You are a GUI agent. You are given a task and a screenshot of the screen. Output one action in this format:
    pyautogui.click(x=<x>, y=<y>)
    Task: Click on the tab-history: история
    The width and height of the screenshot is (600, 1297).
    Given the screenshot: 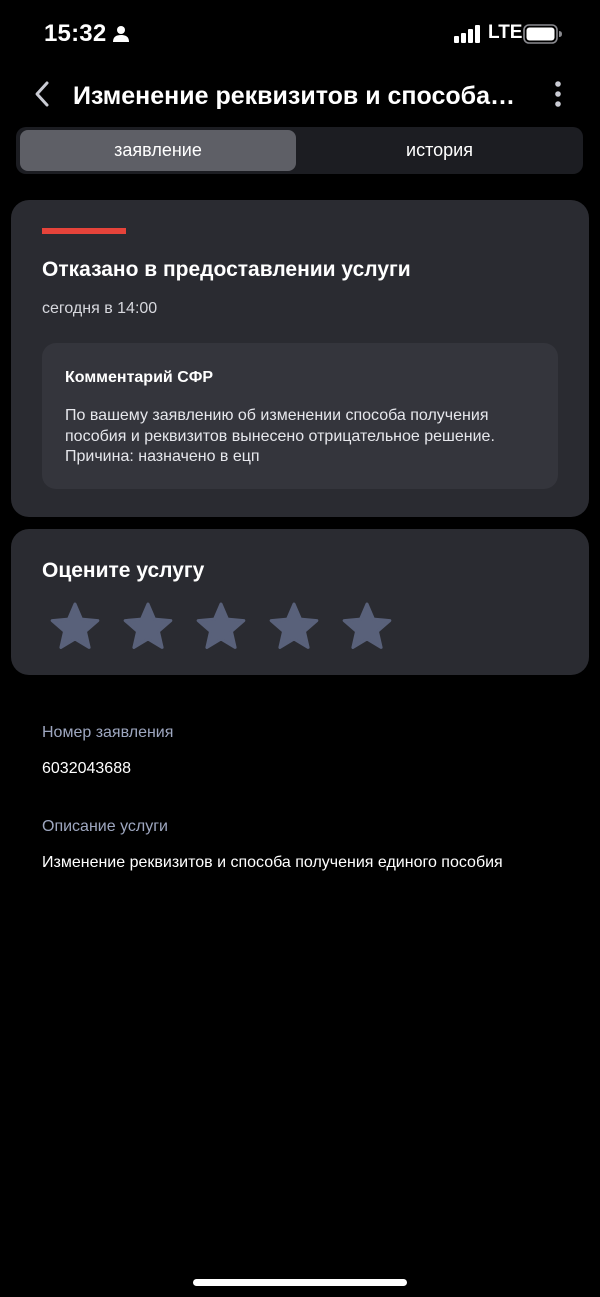 What is the action you would take?
    pyautogui.click(x=439, y=150)
    